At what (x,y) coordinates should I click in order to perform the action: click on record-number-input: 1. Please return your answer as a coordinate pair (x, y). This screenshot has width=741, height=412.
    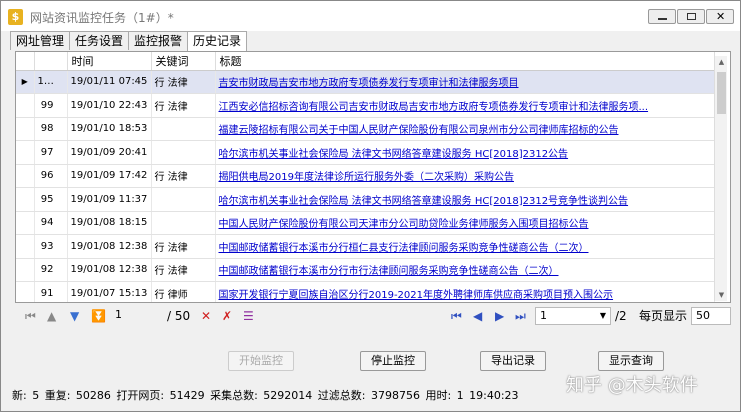
    Looking at the image, I should click on (136, 316).